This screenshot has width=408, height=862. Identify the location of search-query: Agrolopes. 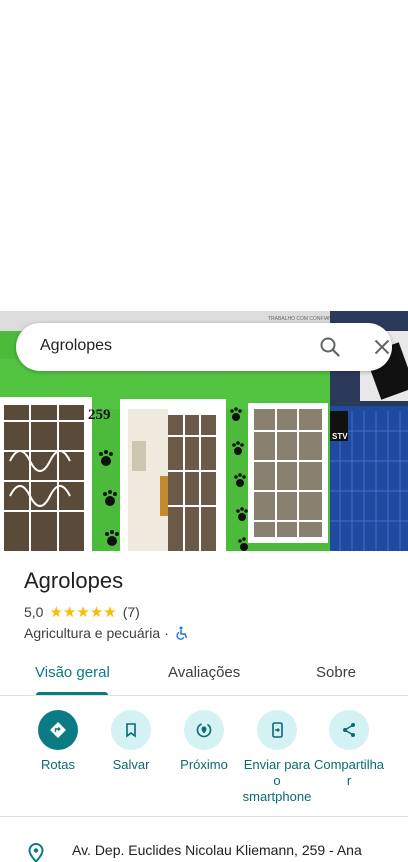
(76, 346).